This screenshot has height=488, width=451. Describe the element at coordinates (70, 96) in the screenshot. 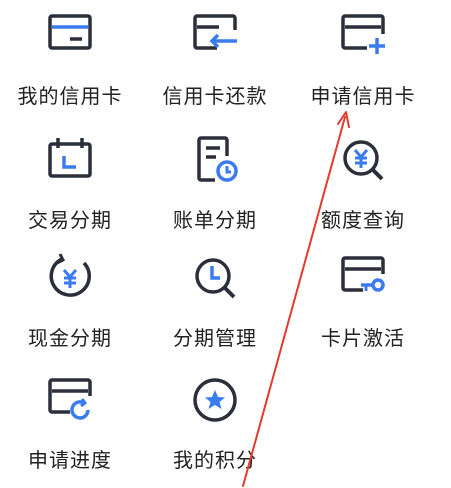

I see `menu-item-label: 我的信用卡` at that location.